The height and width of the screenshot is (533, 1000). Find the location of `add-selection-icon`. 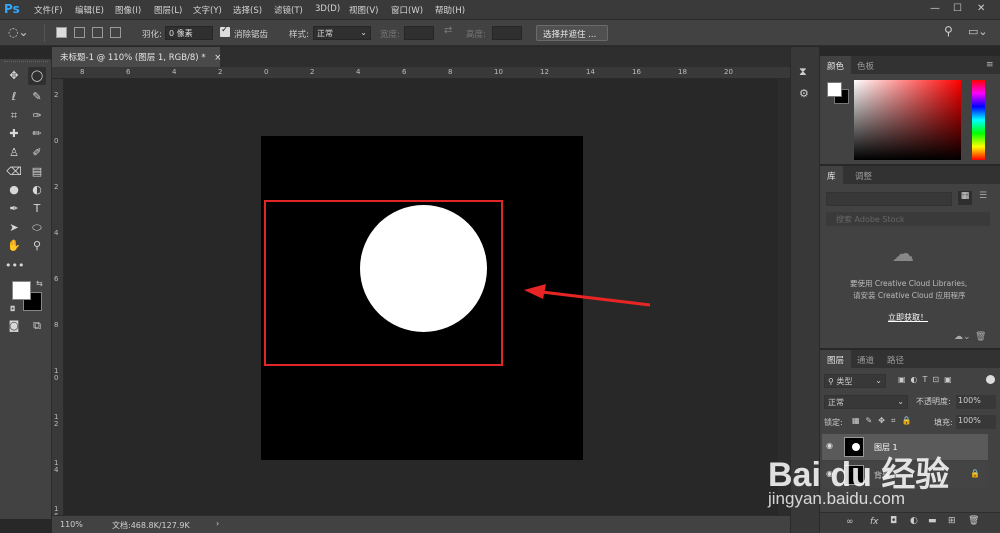

add-selection-icon is located at coordinates (79, 32).